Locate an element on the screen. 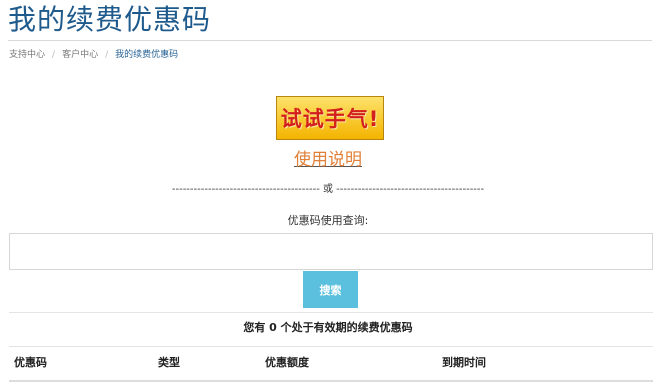  coupon-code-input is located at coordinates (331, 251).